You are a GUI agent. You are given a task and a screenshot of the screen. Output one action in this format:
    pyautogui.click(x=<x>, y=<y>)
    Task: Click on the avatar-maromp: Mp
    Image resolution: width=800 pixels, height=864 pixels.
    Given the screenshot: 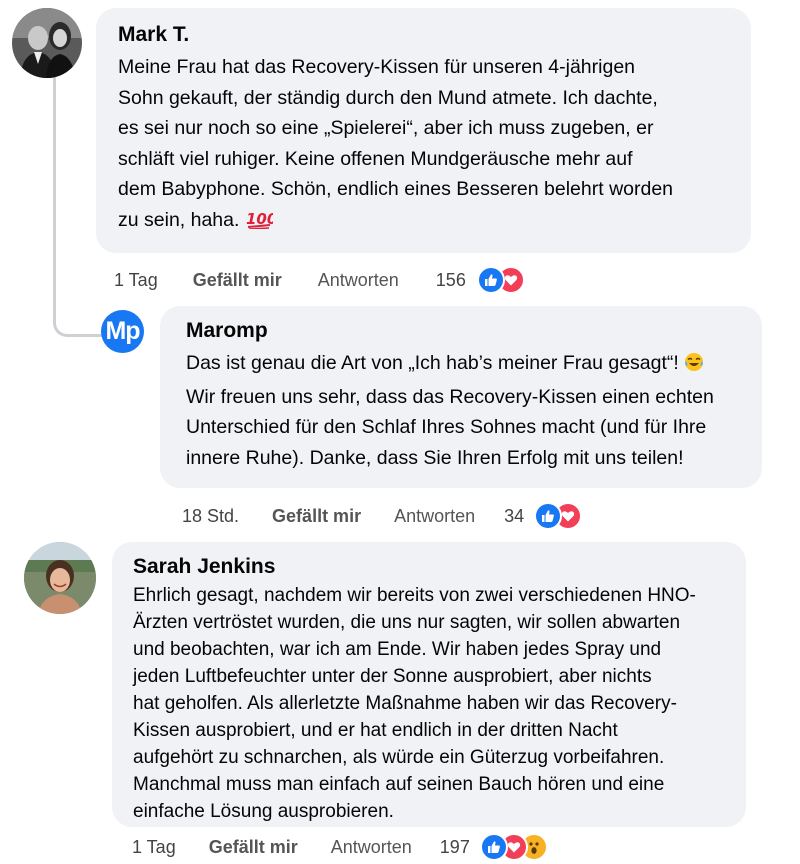 What is the action you would take?
    pyautogui.click(x=122, y=331)
    